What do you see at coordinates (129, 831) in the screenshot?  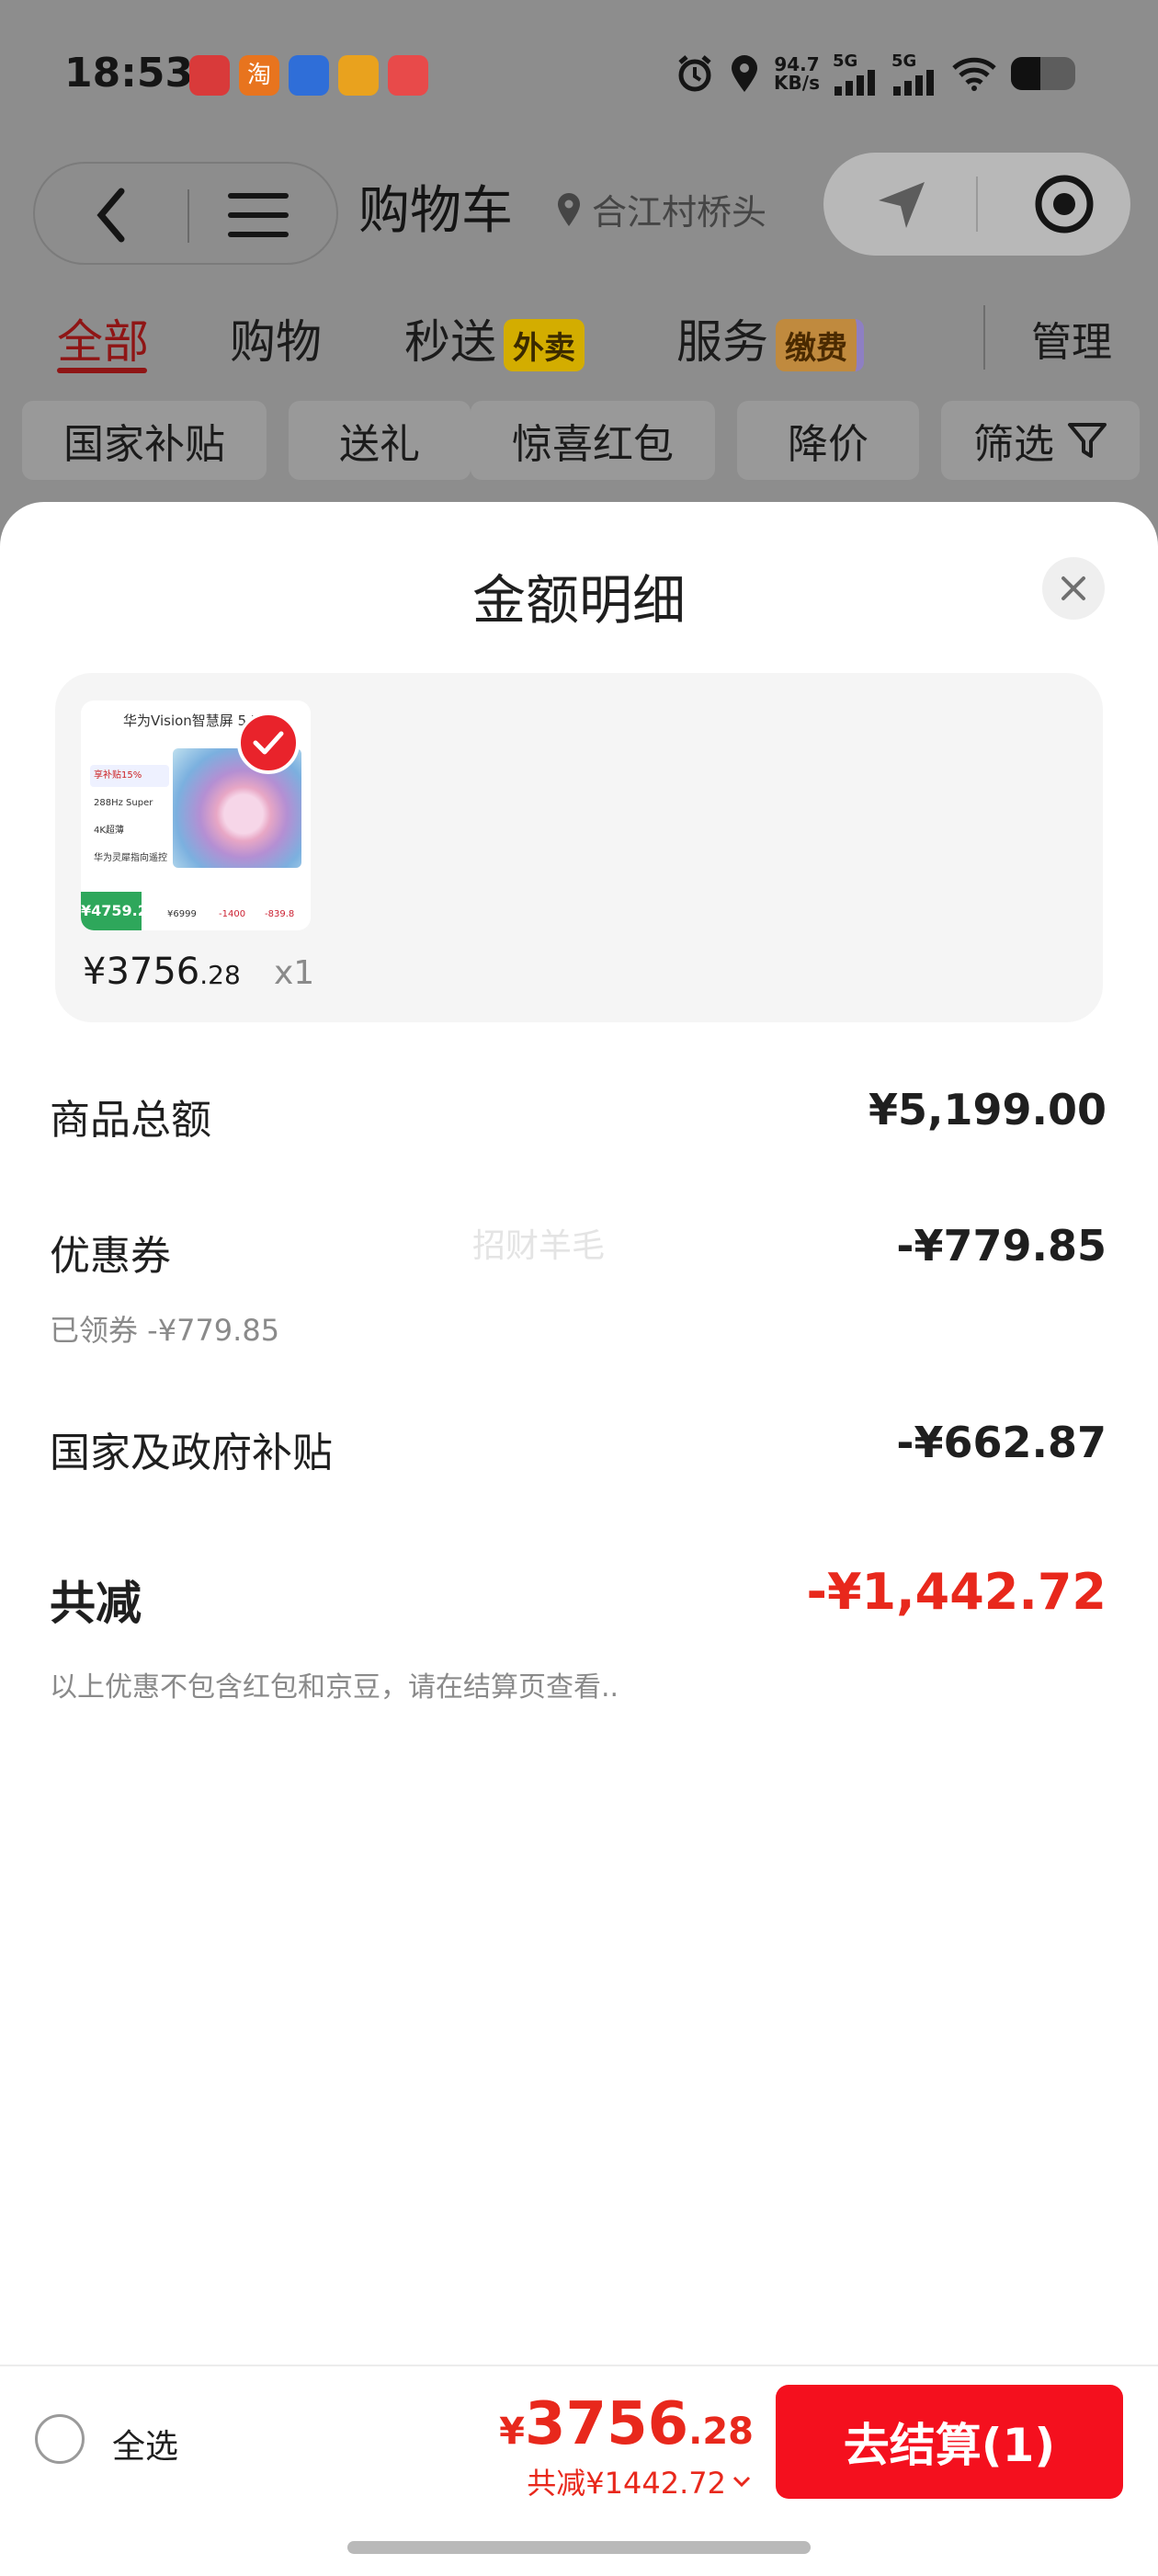 I see `thumb-feature-3: 4K超薄` at bounding box center [129, 831].